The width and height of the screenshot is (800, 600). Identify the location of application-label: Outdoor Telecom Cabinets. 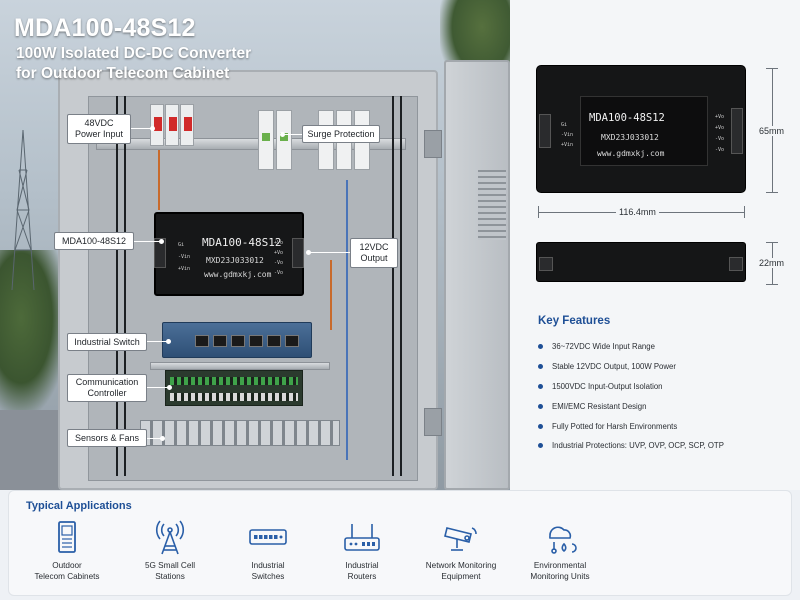
(67, 571).